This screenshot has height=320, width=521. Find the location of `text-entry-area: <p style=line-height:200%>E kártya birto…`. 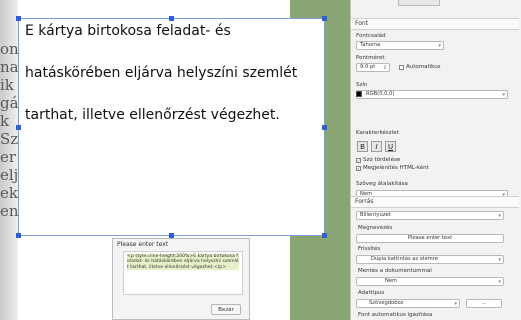

text-entry-area: <p style=line-height:200%>E kártya birto… is located at coordinates (183, 273).